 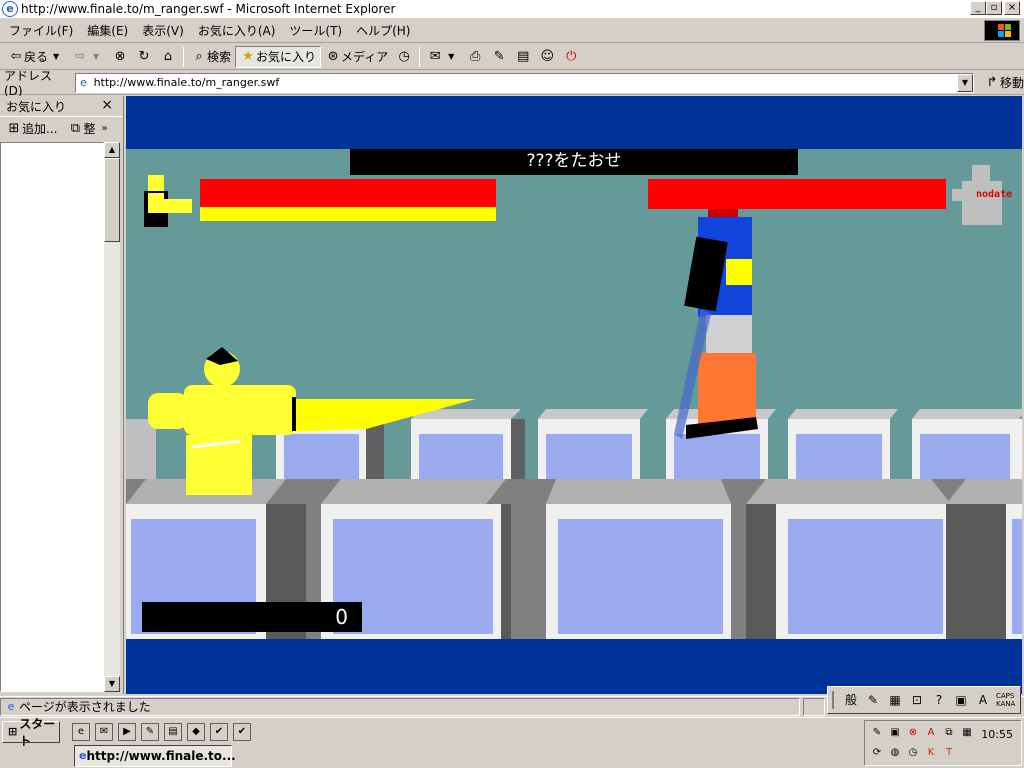 I want to click on ime-help-icon: ?, so click(x=939, y=700).